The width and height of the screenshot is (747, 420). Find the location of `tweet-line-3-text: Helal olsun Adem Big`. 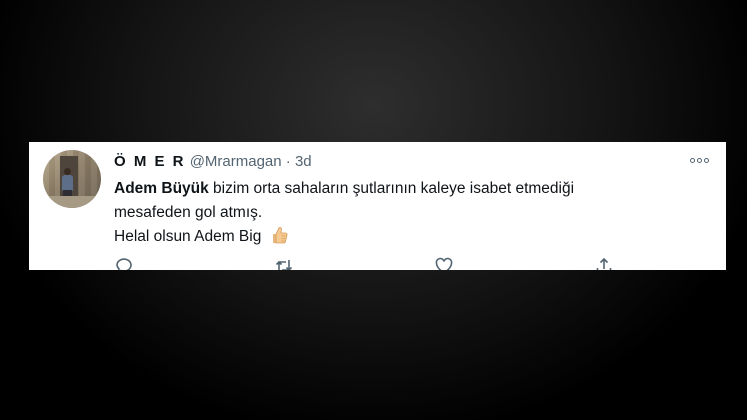

tweet-line-3-text: Helal olsun Adem Big is located at coordinates (188, 236).